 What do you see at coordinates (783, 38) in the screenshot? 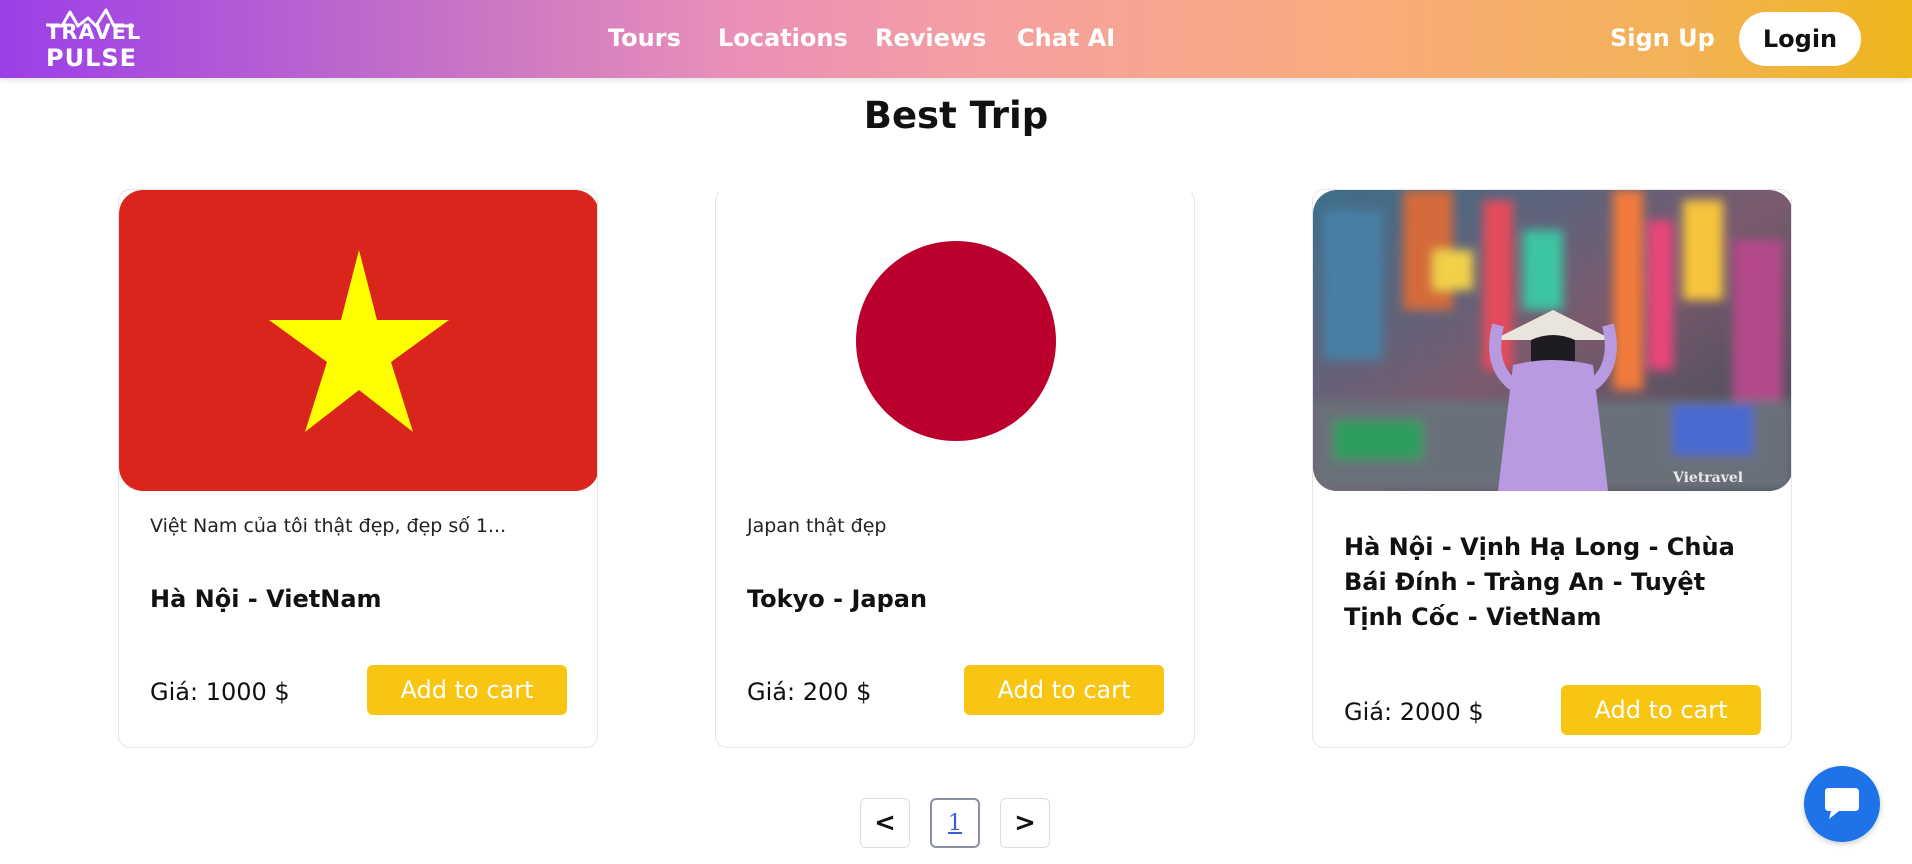
I see `nav-link-locations: Locations` at bounding box center [783, 38].